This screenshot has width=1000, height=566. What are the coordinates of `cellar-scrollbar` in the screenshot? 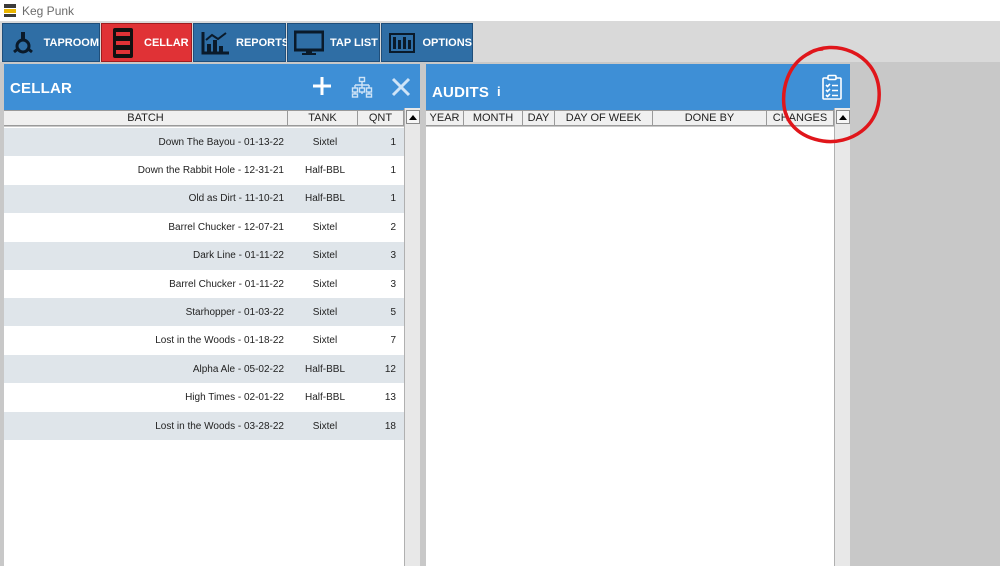 It's located at (412, 337).